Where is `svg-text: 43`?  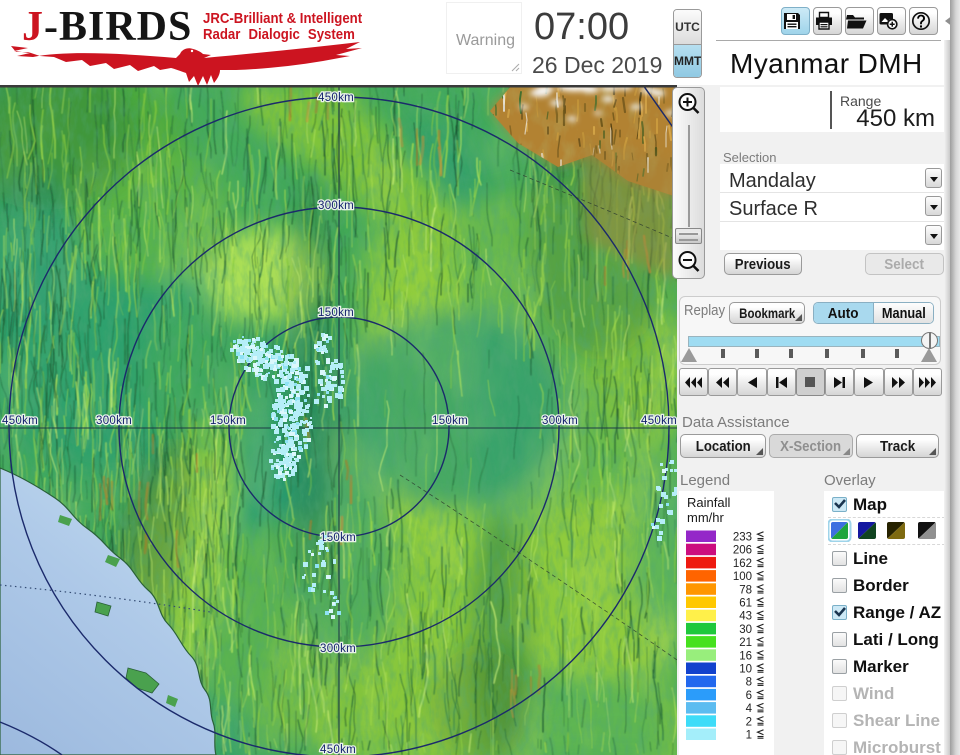 svg-text: 43 is located at coordinates (745, 617).